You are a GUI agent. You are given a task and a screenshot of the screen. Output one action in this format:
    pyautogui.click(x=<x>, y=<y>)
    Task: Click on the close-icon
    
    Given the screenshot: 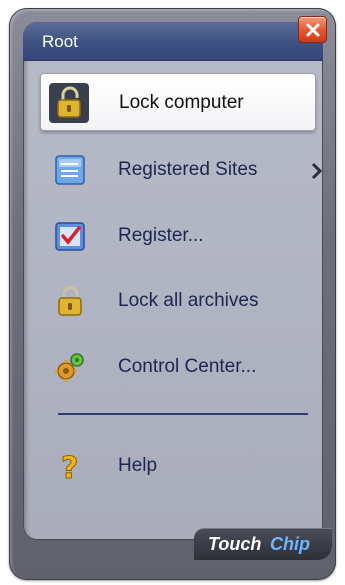 What is the action you would take?
    pyautogui.click(x=313, y=30)
    